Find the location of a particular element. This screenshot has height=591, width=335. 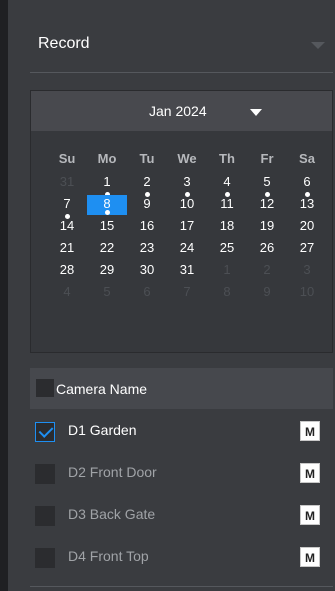

camera-list-header: Camera Name is located at coordinates (181, 388).